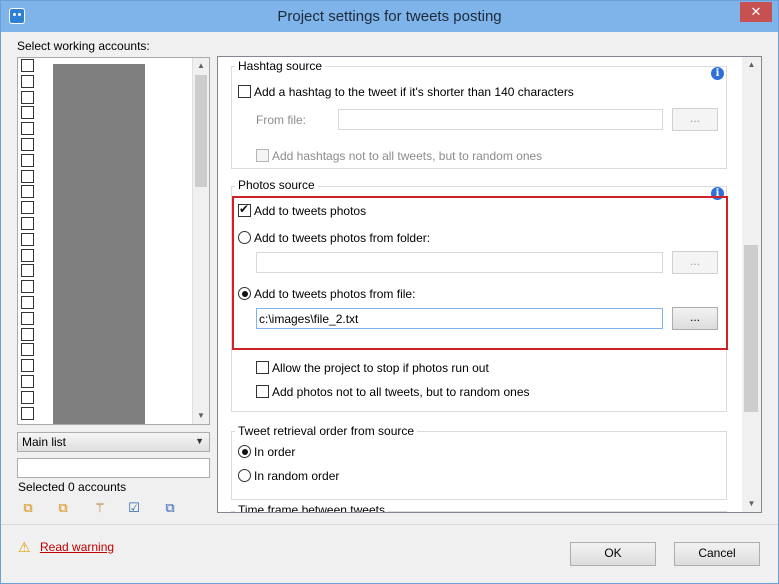 This screenshot has height=584, width=779. Describe the element at coordinates (99, 244) in the screenshot. I see `redacted-account-names` at that location.